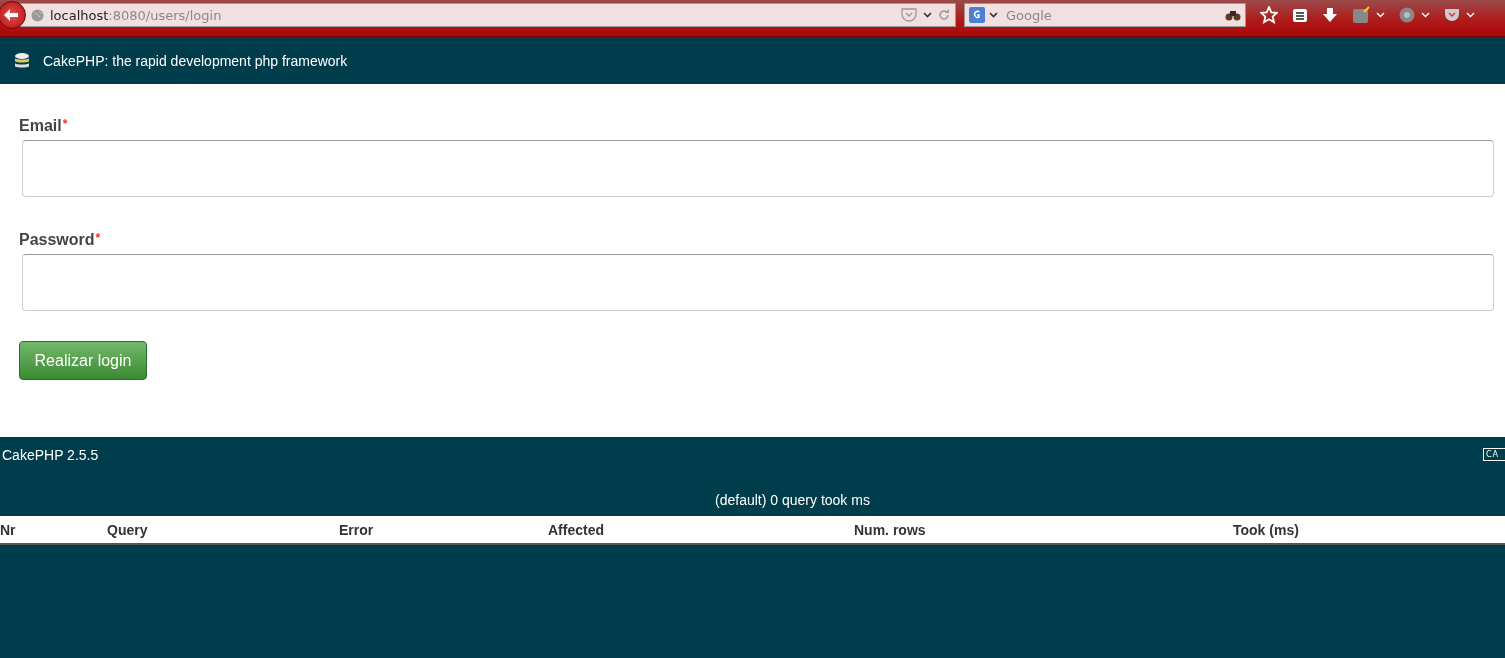 Image resolution: width=1505 pixels, height=658 pixels. I want to click on query-summary: (default) 0 query took ms, so click(792, 500).